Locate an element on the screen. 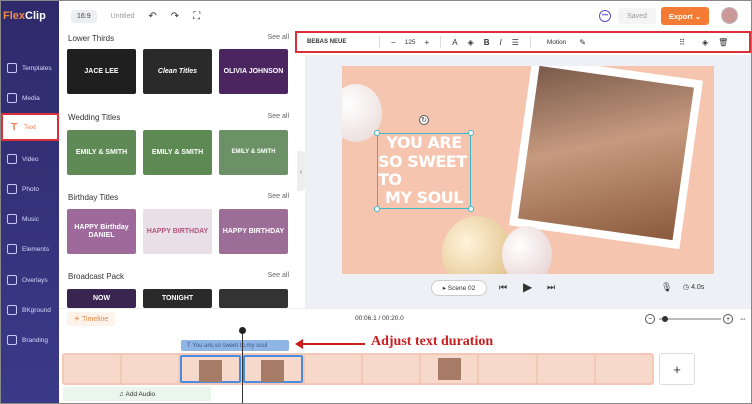  template-thumb: TONIGHT is located at coordinates (177, 298).